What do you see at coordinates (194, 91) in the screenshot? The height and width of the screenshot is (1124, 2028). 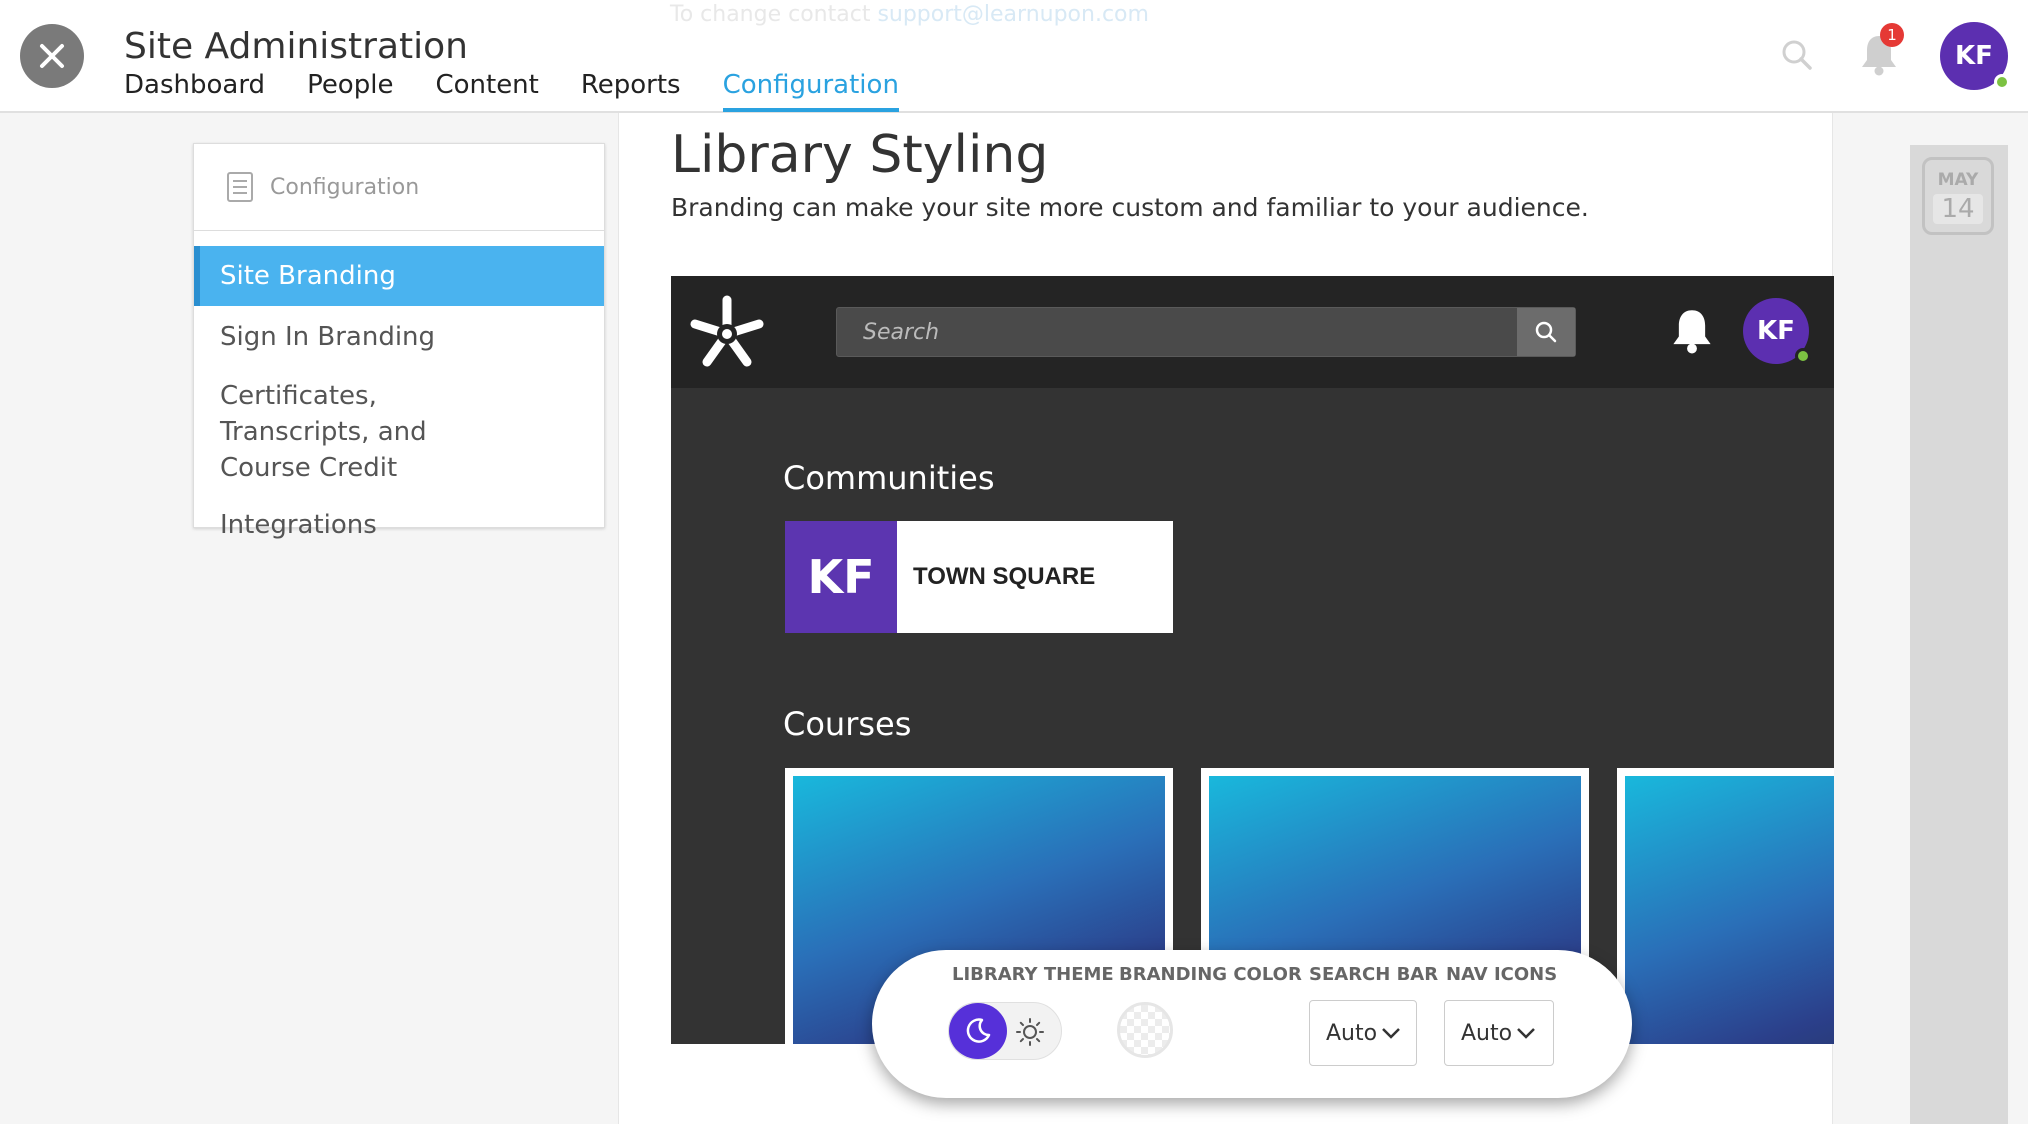 I see `nav-dashboard: Dashboard` at bounding box center [194, 91].